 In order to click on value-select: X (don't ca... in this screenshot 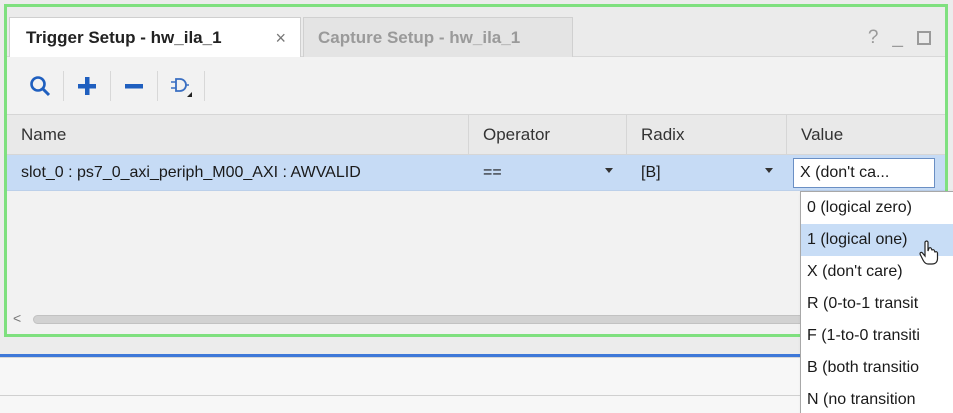, I will do `click(864, 172)`.